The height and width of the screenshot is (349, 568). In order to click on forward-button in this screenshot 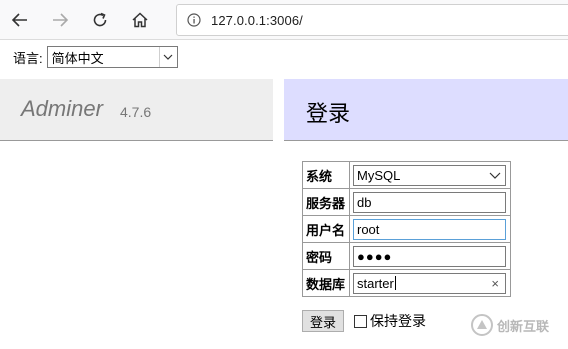, I will do `click(60, 20)`.